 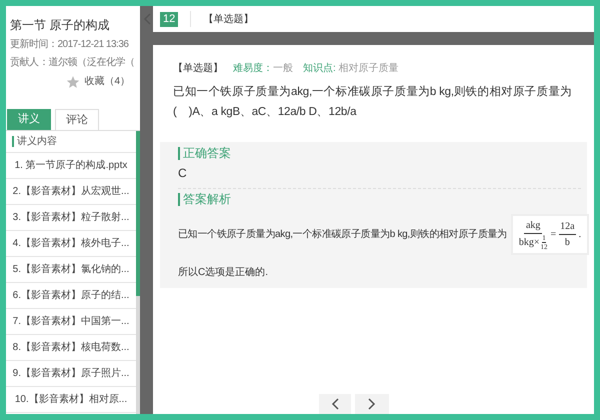 I want to click on question-number-badge: 12, so click(x=169, y=19).